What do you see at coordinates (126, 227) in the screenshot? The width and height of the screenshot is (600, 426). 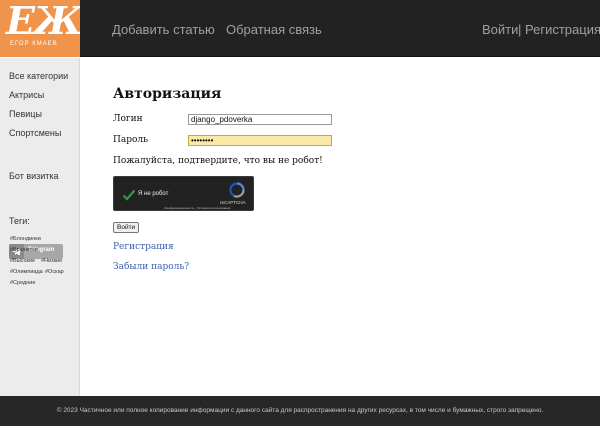 I see `login-submit-button: Войти` at bounding box center [126, 227].